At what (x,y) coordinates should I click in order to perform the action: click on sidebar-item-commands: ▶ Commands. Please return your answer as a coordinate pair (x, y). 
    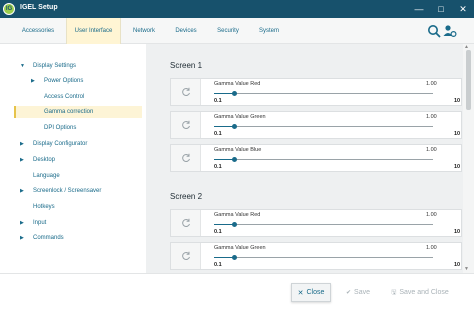
    Looking at the image, I should click on (42, 238).